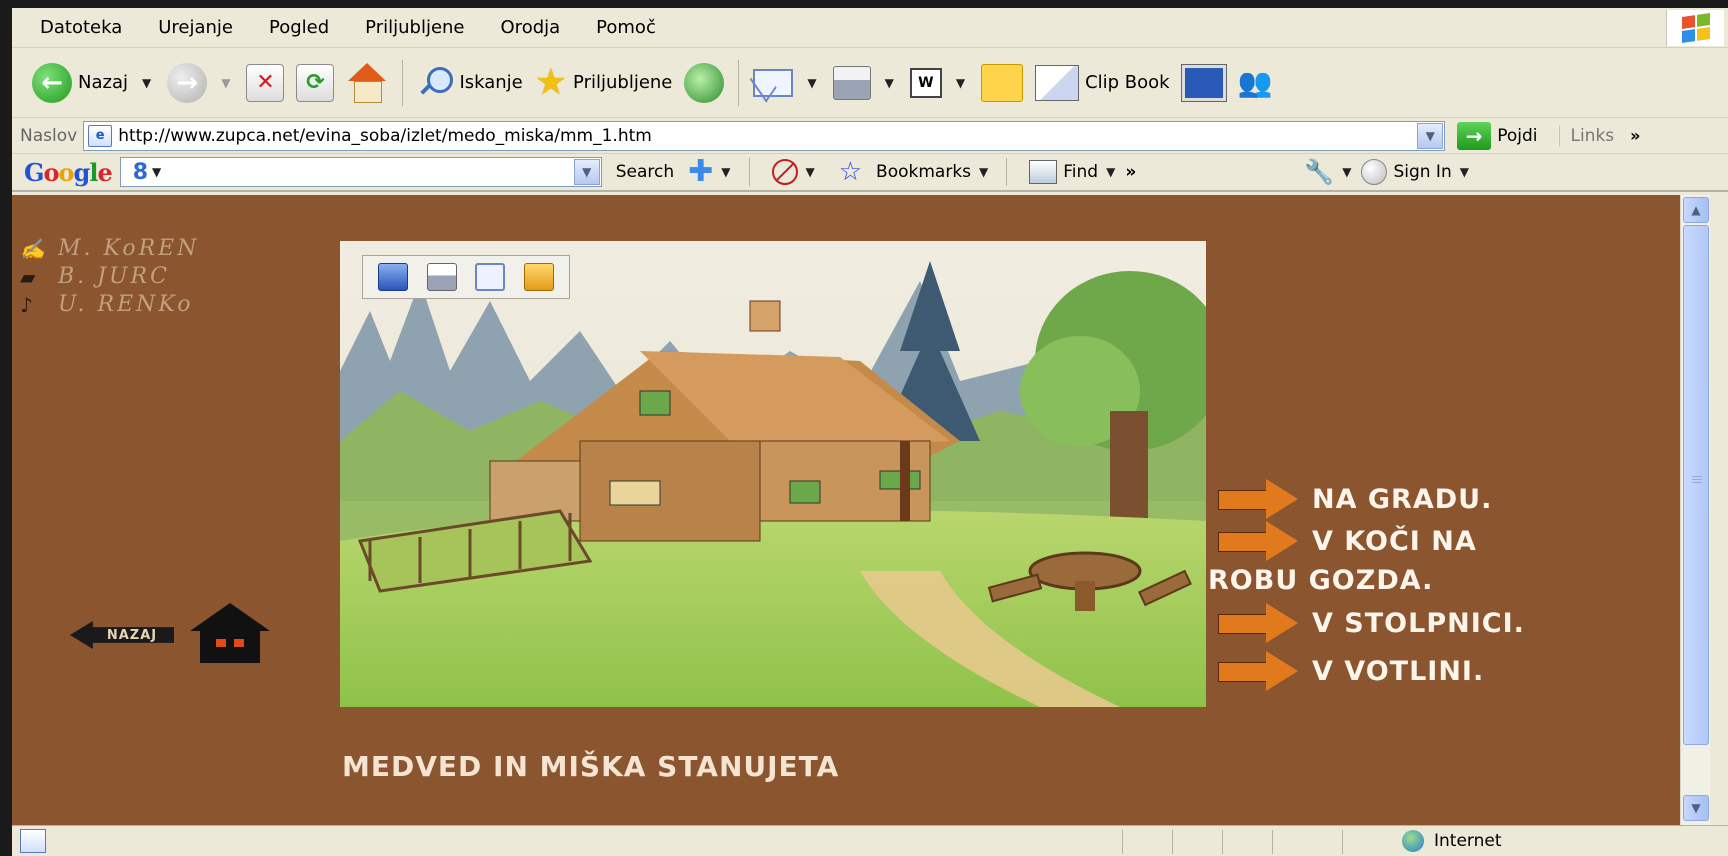  What do you see at coordinates (1374, 172) in the screenshot?
I see `sign-in-icon` at bounding box center [1374, 172].